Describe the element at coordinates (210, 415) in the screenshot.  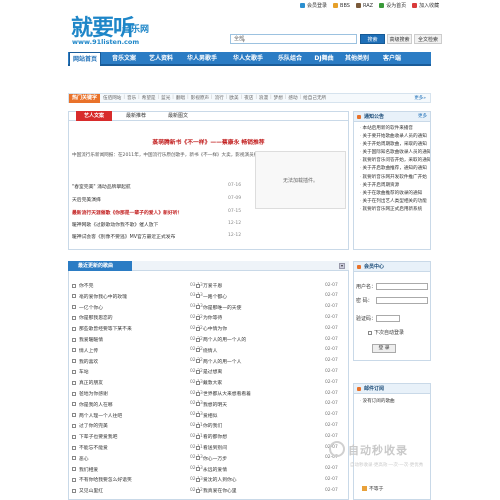
I see `song-title: 爱相似` at that location.